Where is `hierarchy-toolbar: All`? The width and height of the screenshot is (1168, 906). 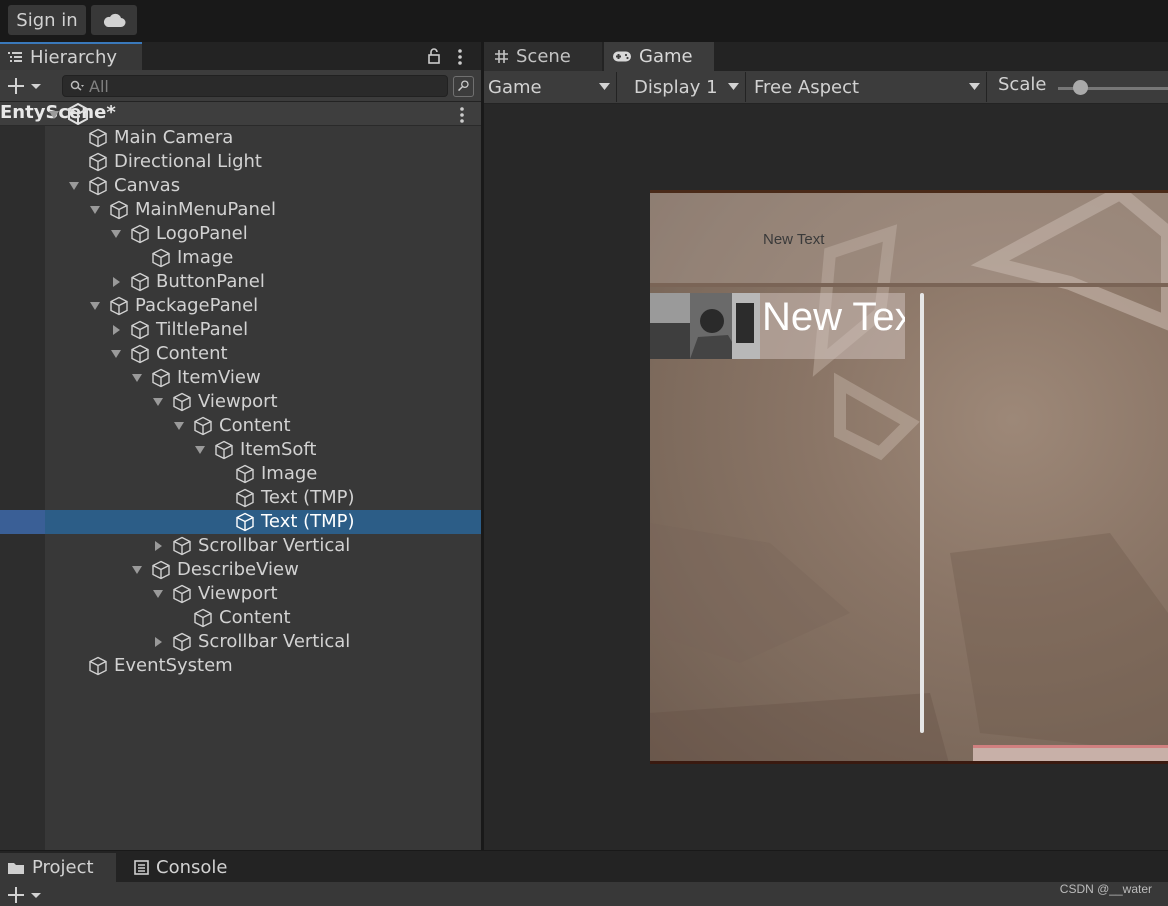
hierarchy-toolbar: All is located at coordinates (240, 86).